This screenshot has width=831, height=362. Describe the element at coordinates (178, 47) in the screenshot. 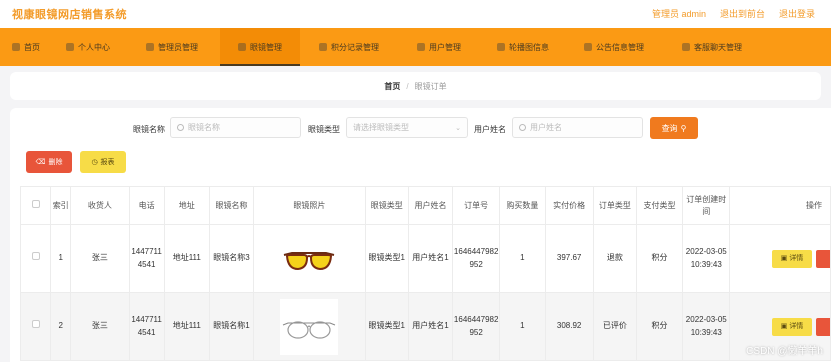

I see `nav-item-label: 管理员管理` at that location.